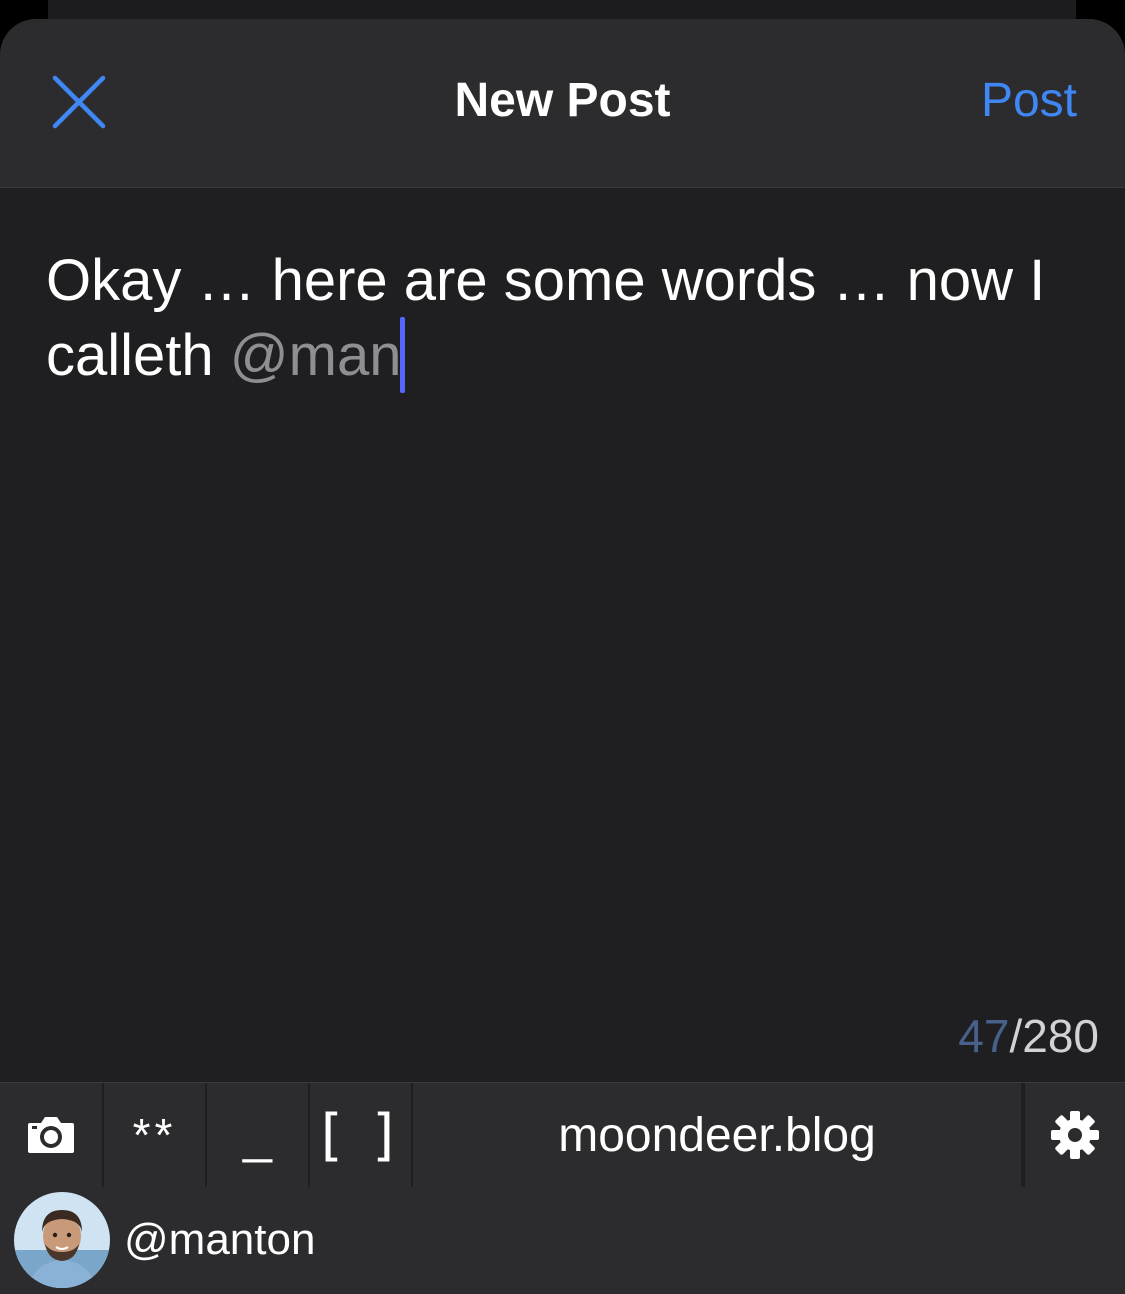 The image size is (1125, 1294). I want to click on mention-text: @man, so click(315, 355).